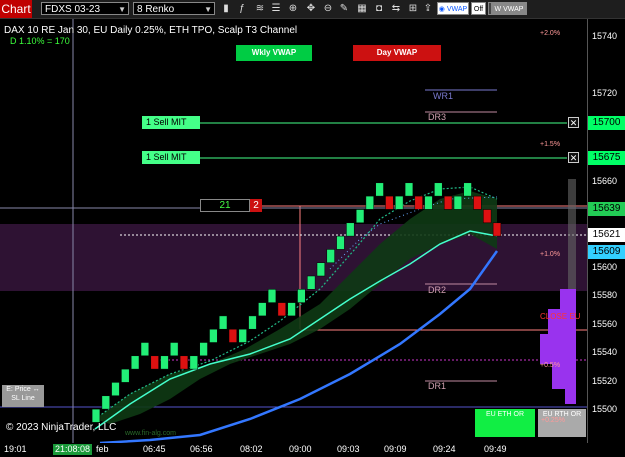  I want to click on price-tick: 15560, so click(605, 324).